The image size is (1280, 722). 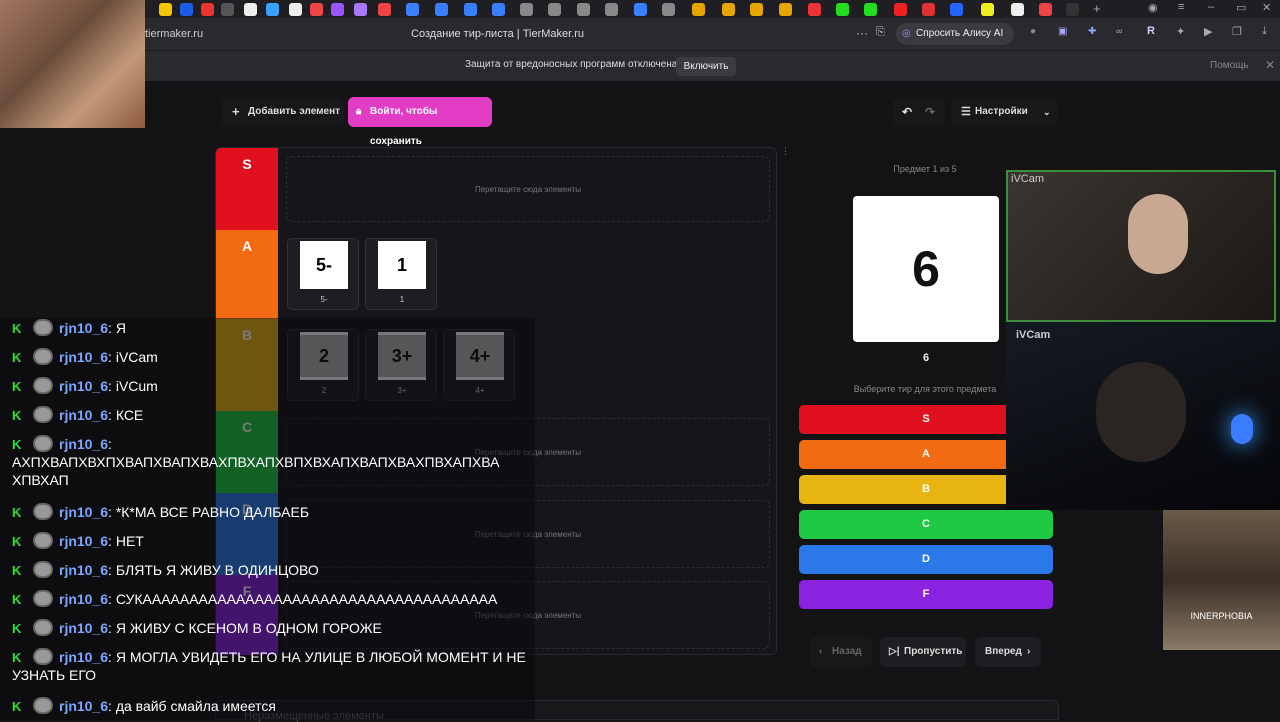 I want to click on extension-icon: ●, so click(x=1033, y=31).